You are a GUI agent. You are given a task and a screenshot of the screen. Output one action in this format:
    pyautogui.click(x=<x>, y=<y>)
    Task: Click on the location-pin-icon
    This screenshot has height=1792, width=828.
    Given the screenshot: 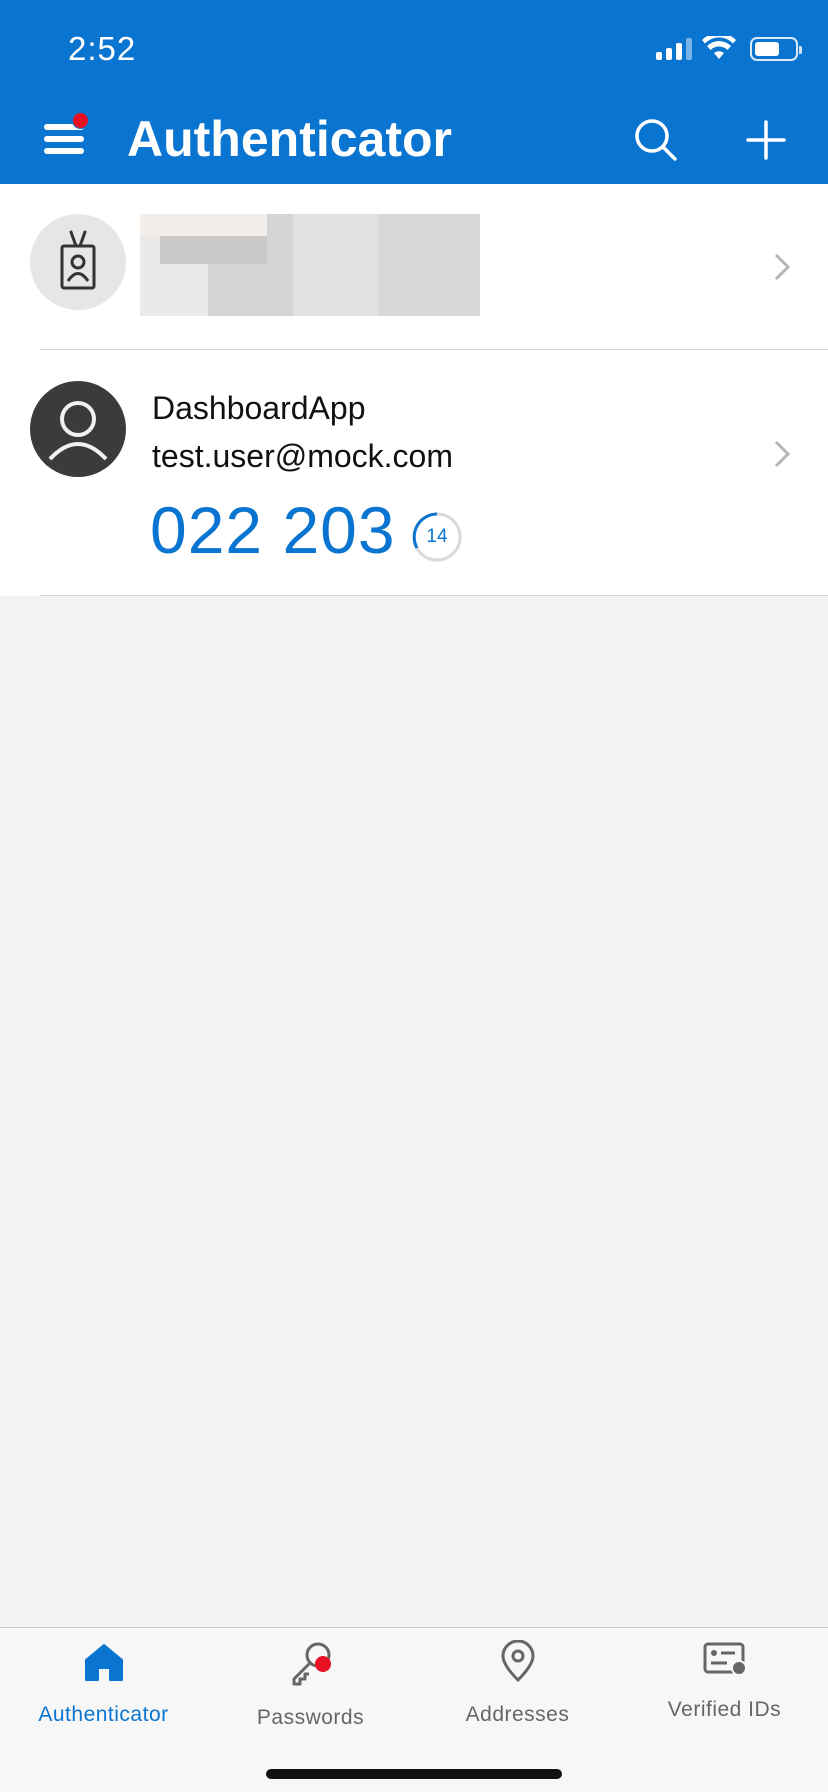 What is the action you would take?
    pyautogui.click(x=517, y=1661)
    